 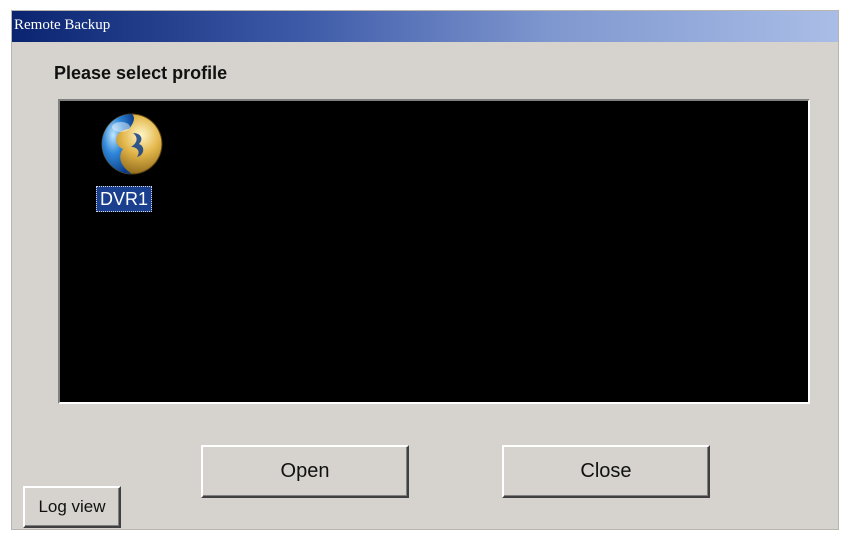 I want to click on title-bar: Remote Backup, so click(x=425, y=26).